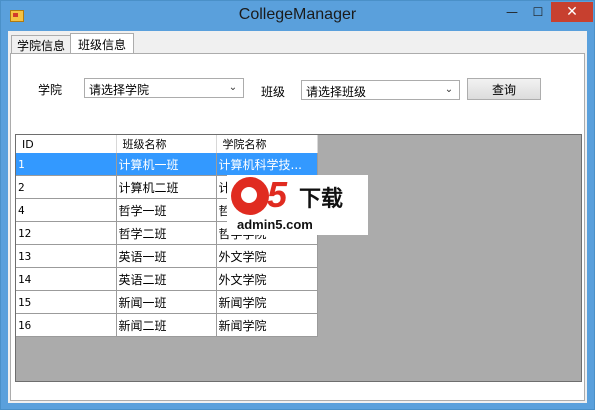  What do you see at coordinates (538, 12) in the screenshot?
I see `maximize-button: ☐` at bounding box center [538, 12].